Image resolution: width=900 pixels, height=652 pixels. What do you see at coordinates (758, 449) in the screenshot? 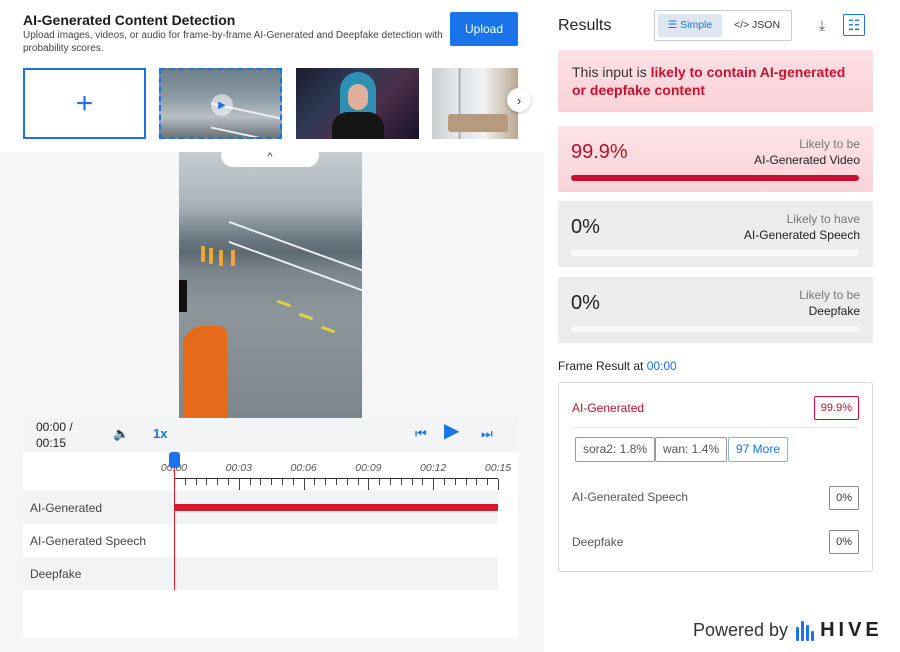
I see `more-models-button: 97 More` at bounding box center [758, 449].